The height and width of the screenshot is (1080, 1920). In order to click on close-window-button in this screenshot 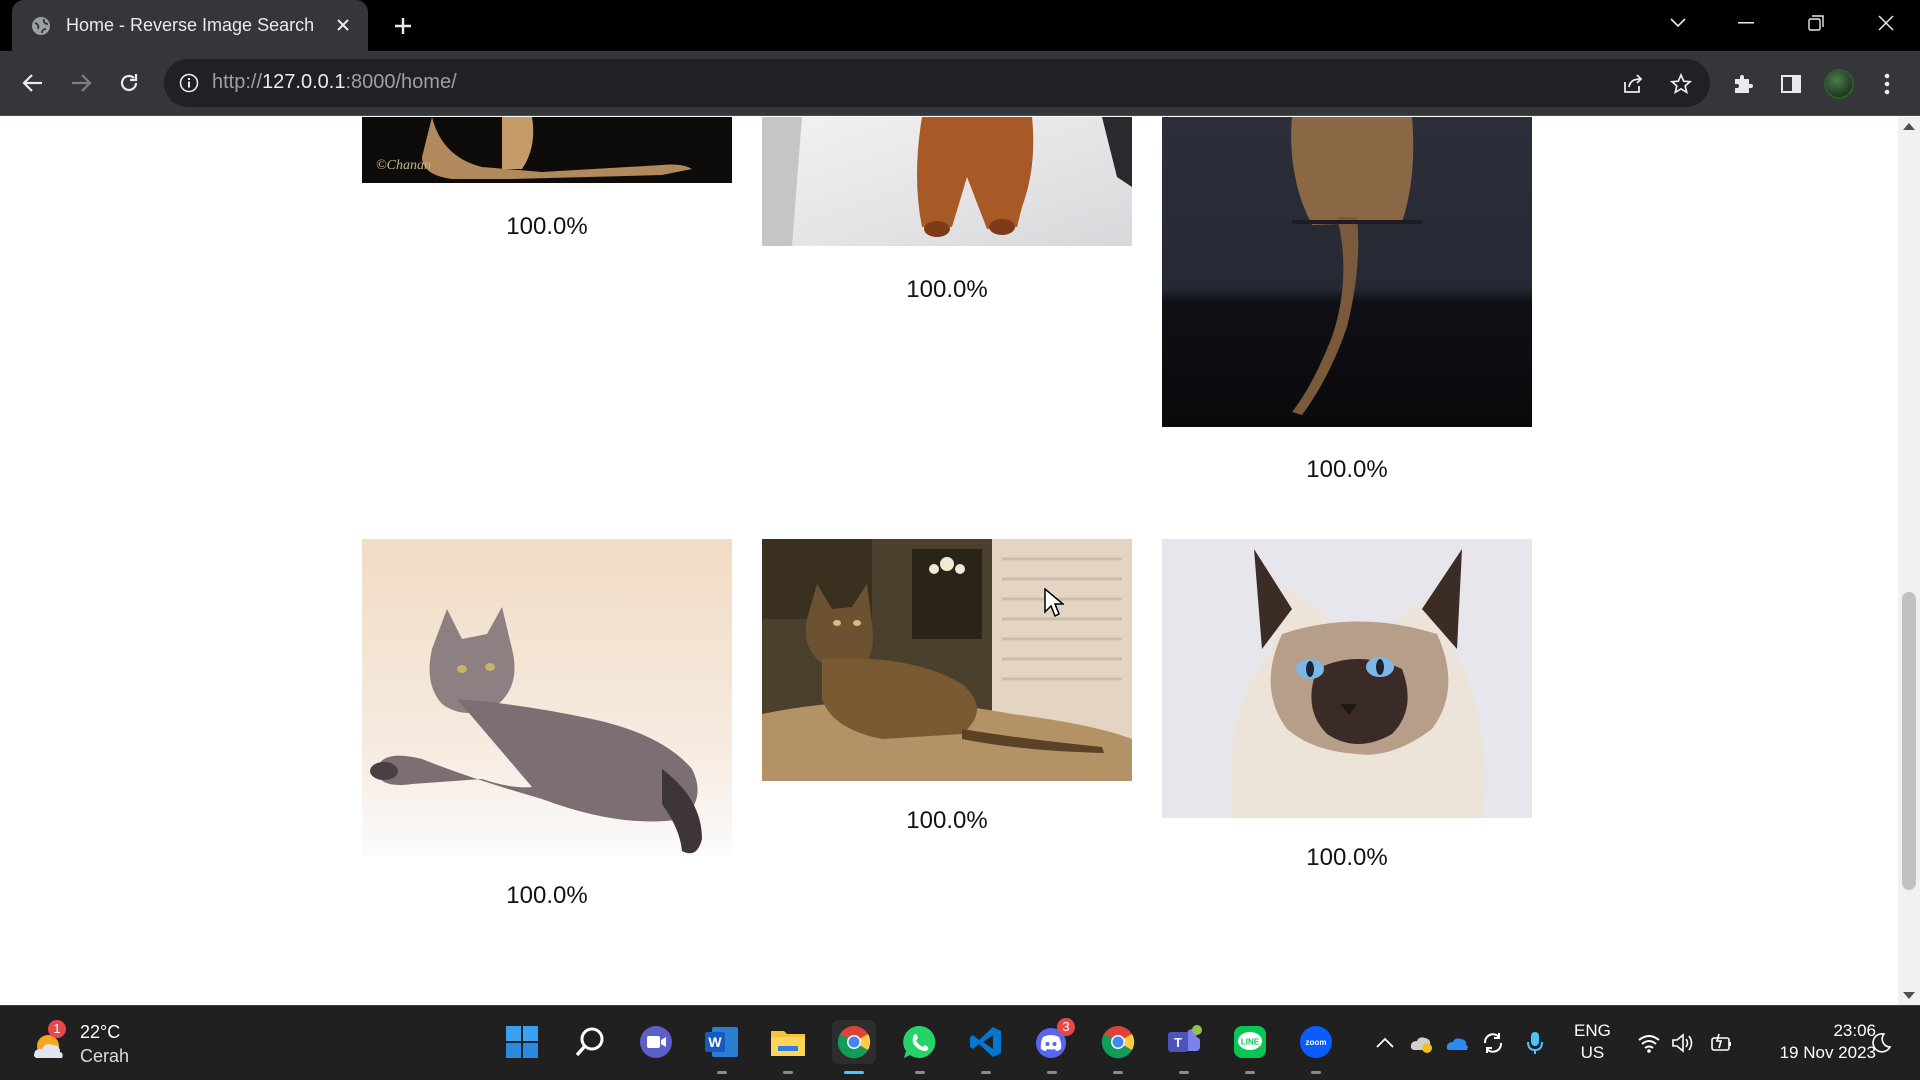, I will do `click(1886, 23)`.